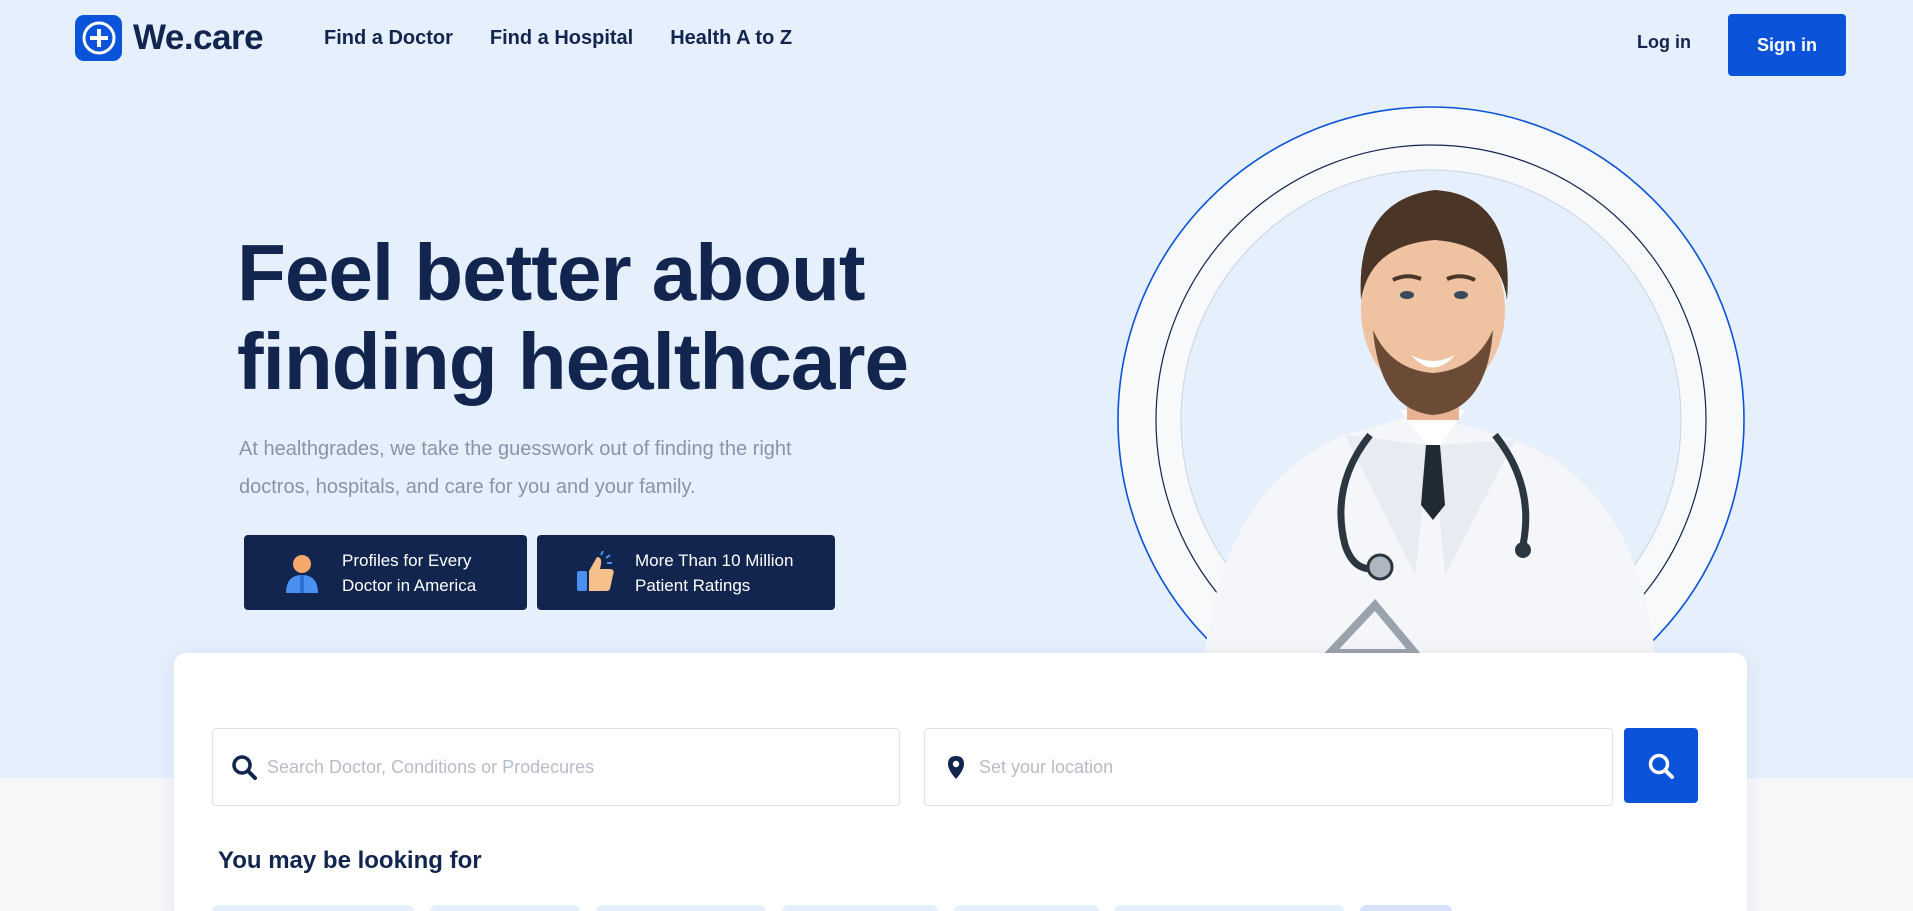 This screenshot has width=1913, height=911. I want to click on nav-find-hospital: Find a Hospital, so click(561, 38).